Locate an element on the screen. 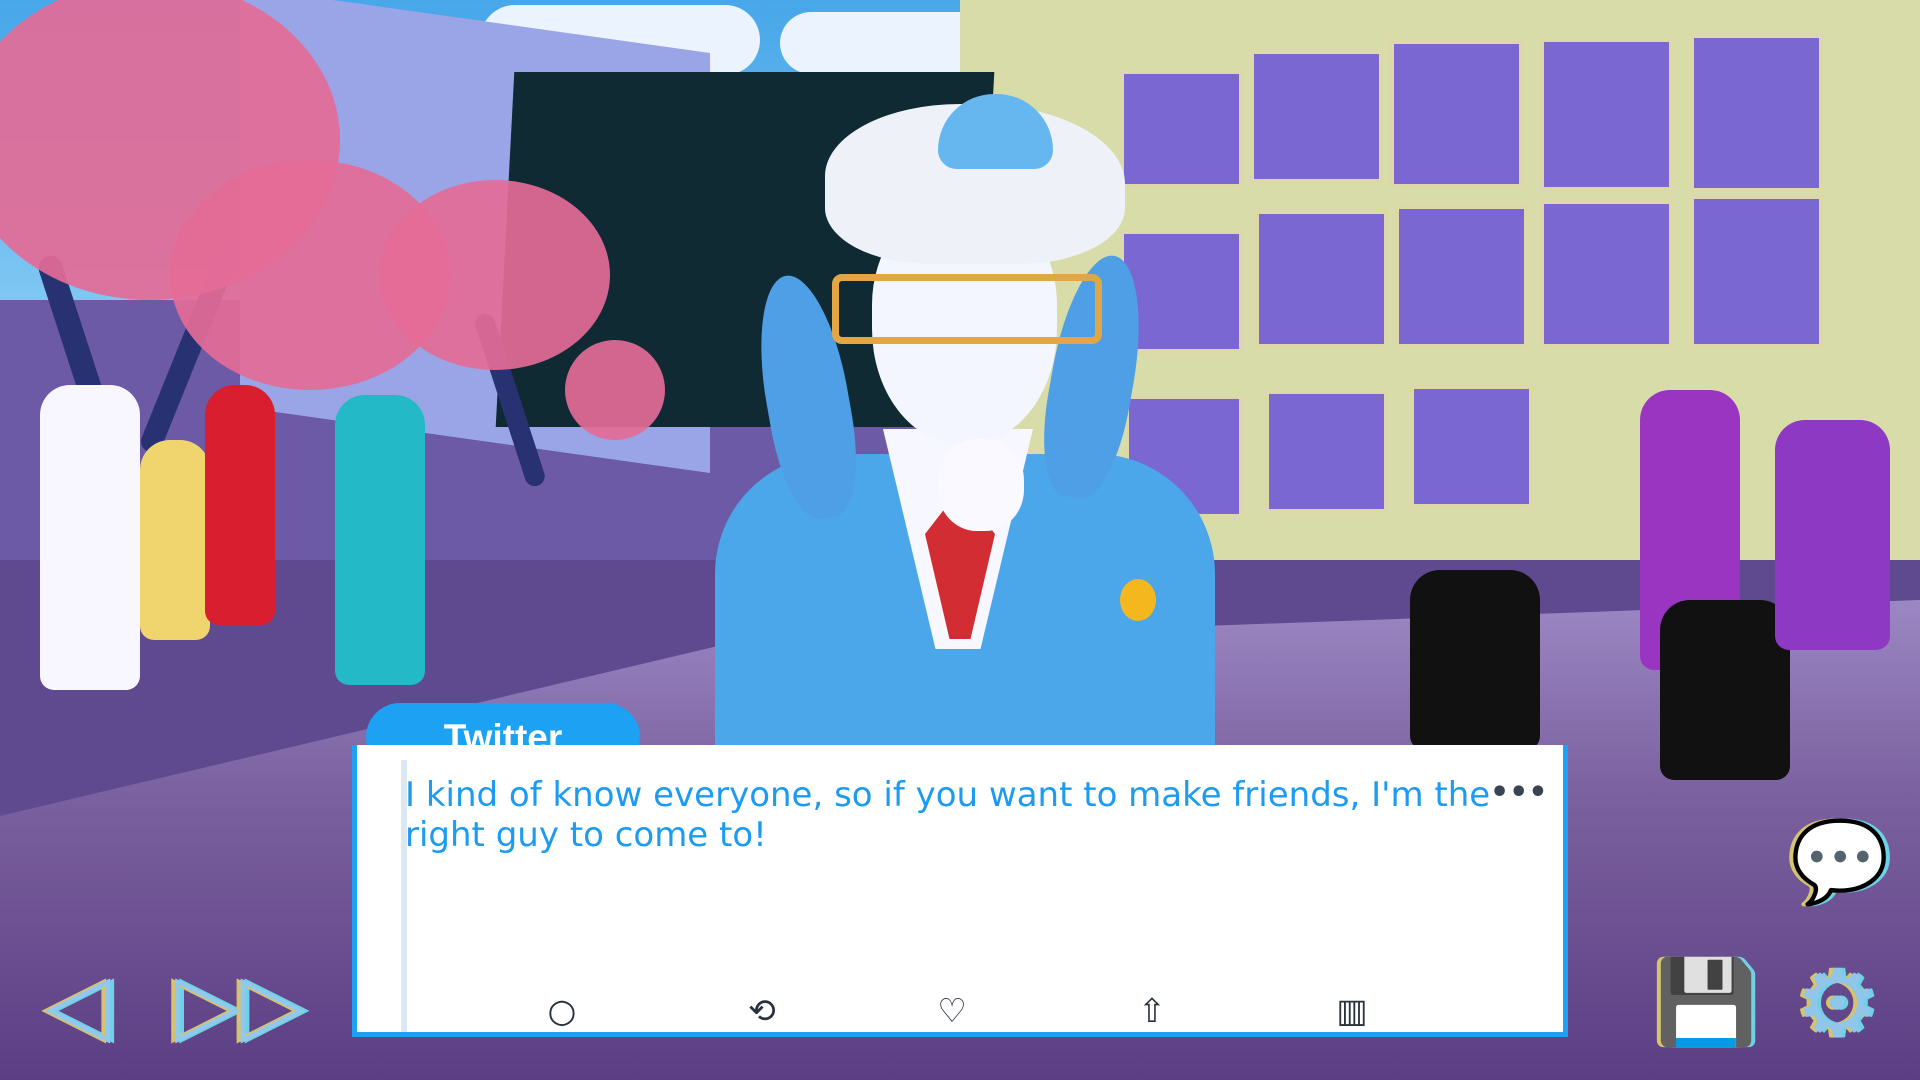 This screenshot has height=1080, width=1920. background-character-yellow is located at coordinates (175, 540).